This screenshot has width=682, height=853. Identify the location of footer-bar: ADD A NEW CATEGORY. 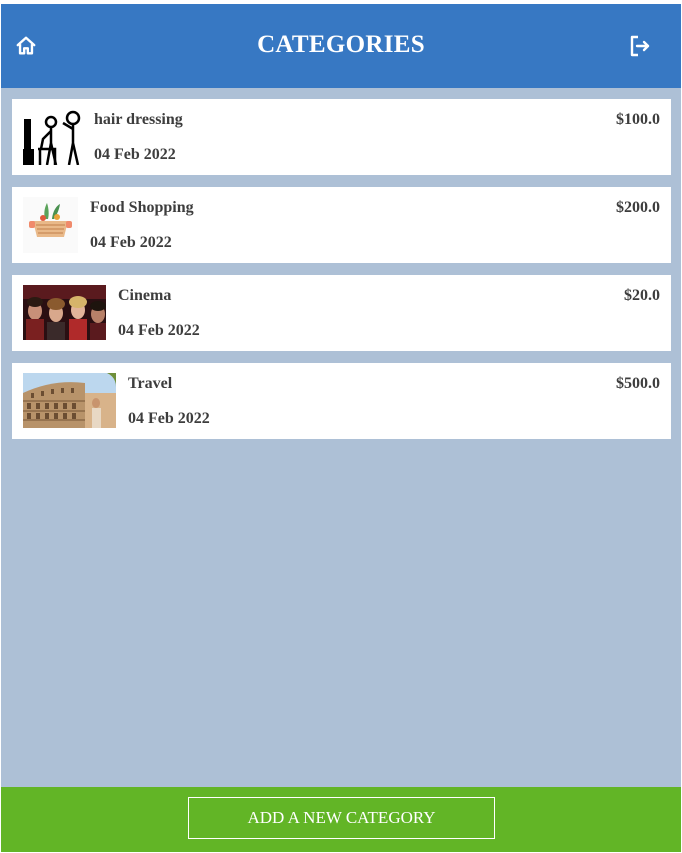
(341, 819).